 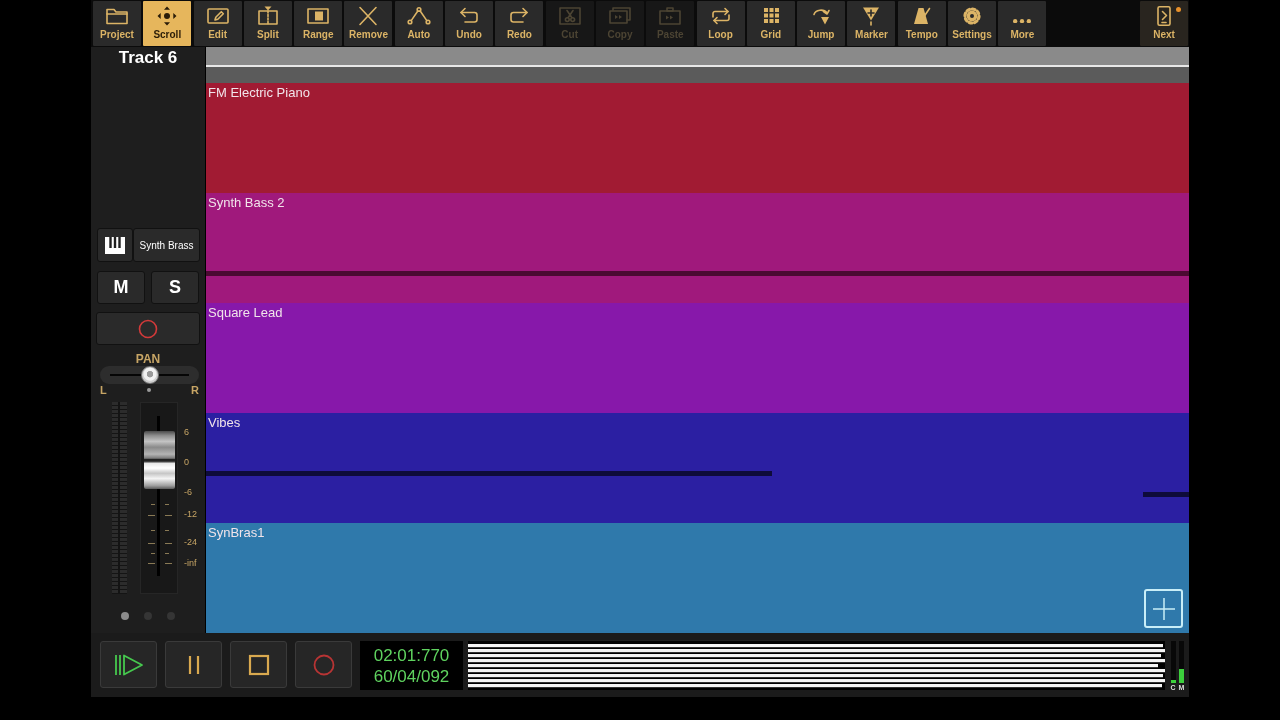 What do you see at coordinates (246, 202) in the screenshot?
I see `track-name: Synth Bass 2` at bounding box center [246, 202].